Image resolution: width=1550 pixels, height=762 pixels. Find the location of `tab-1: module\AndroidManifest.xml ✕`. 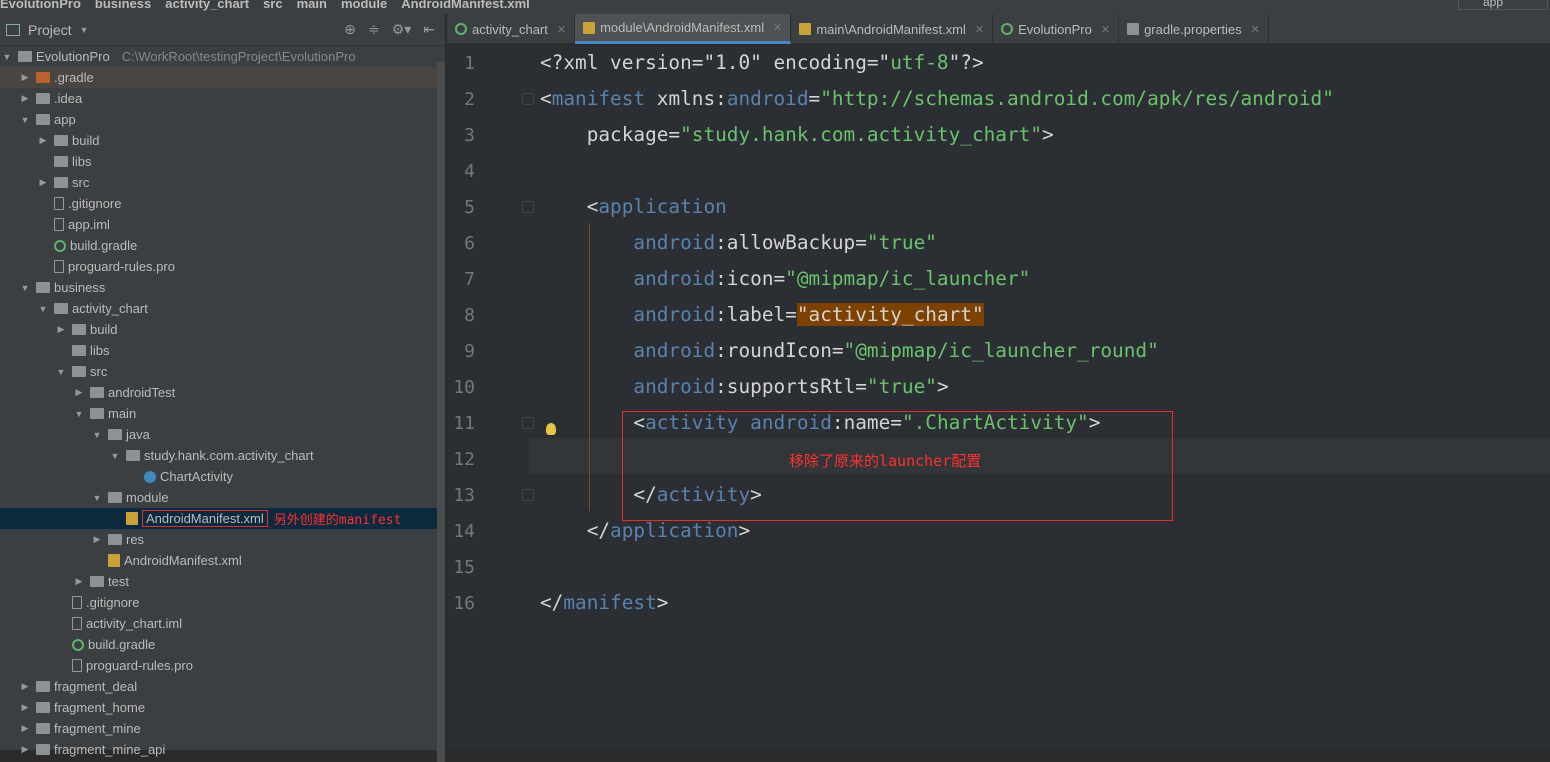

tab-1: module\AndroidManifest.xml ✕ is located at coordinates (683, 29).